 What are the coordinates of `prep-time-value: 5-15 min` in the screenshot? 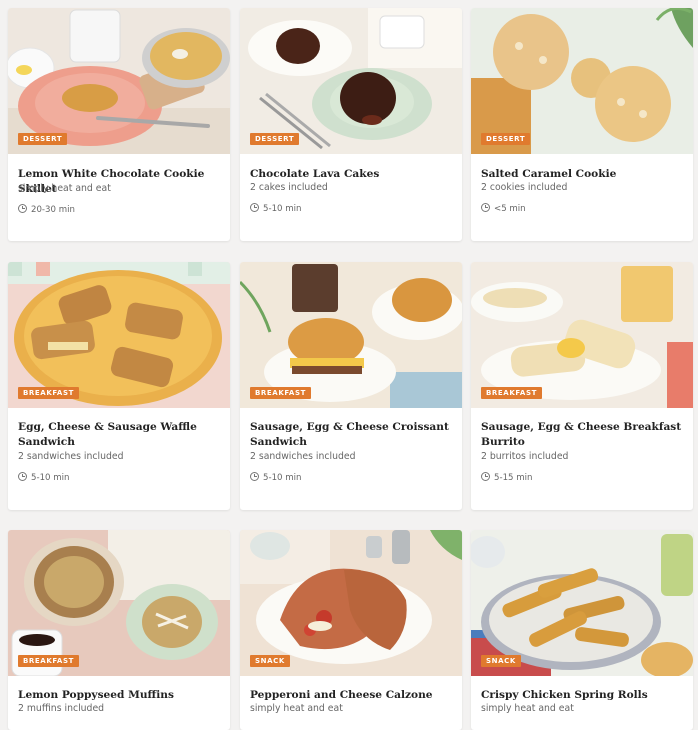 It's located at (513, 478).